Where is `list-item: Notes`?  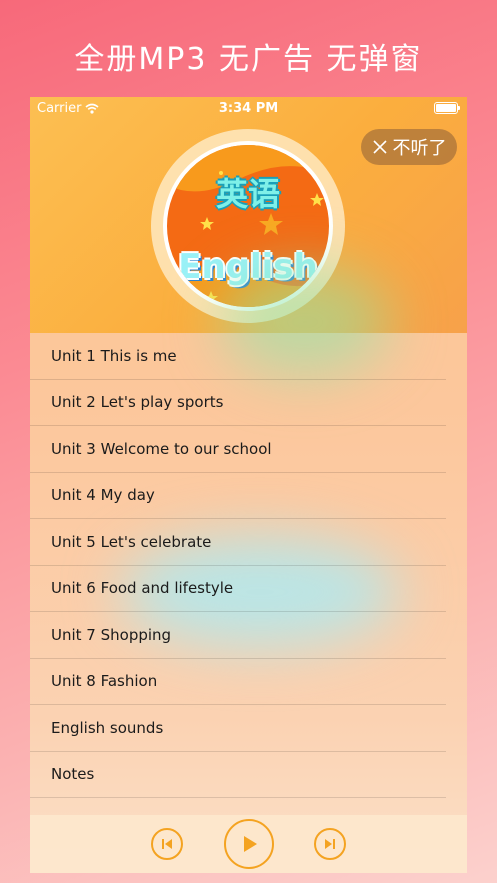 list-item: Notes is located at coordinates (238, 775).